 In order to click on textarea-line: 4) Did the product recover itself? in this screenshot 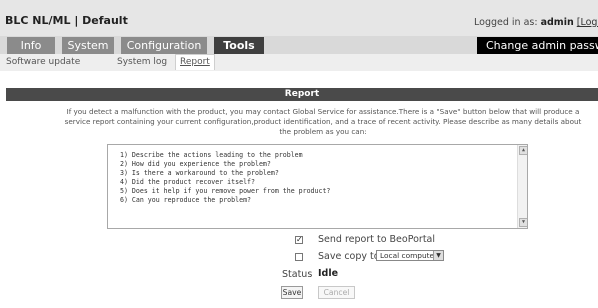, I will do `click(187, 182)`.